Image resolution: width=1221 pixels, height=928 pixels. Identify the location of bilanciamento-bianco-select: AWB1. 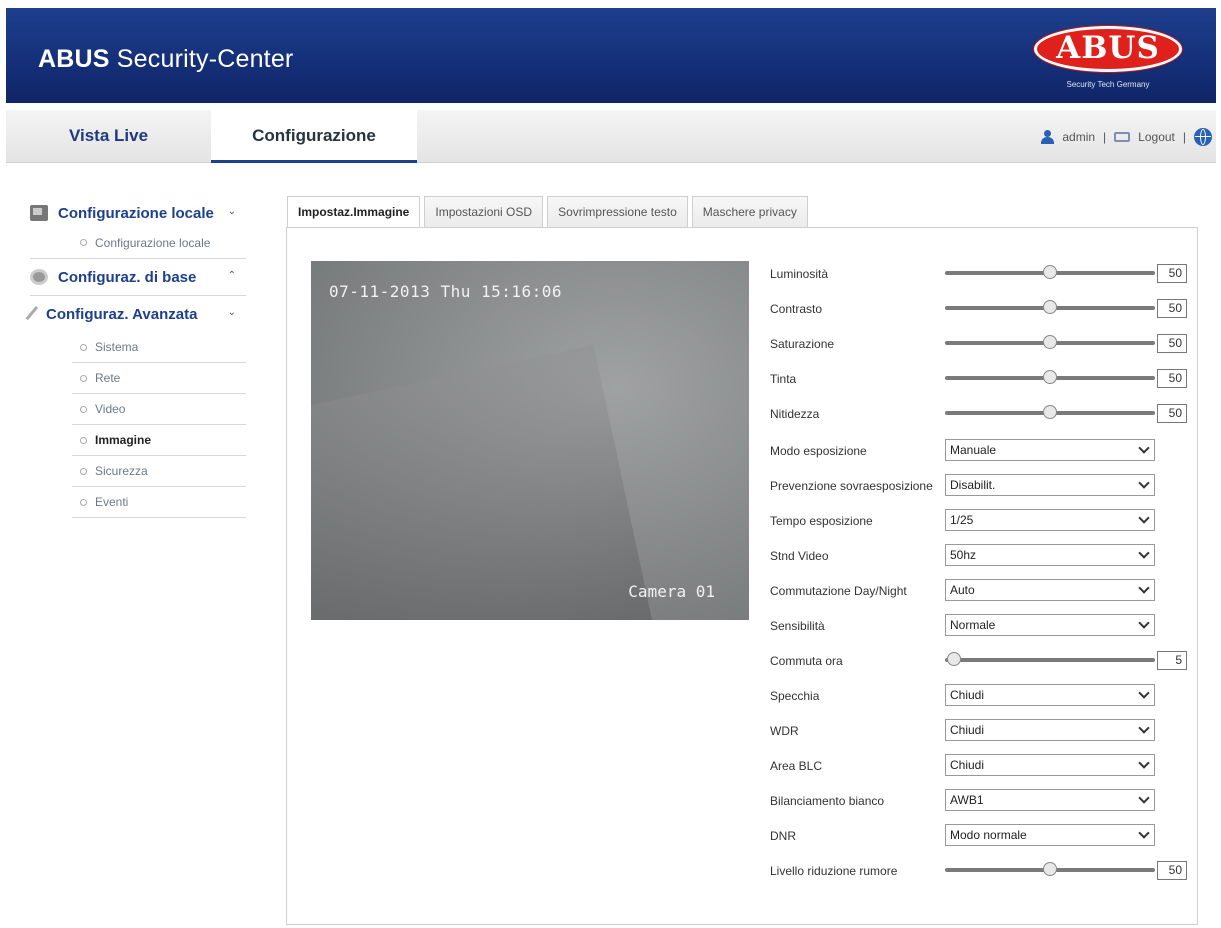
(1050, 800).